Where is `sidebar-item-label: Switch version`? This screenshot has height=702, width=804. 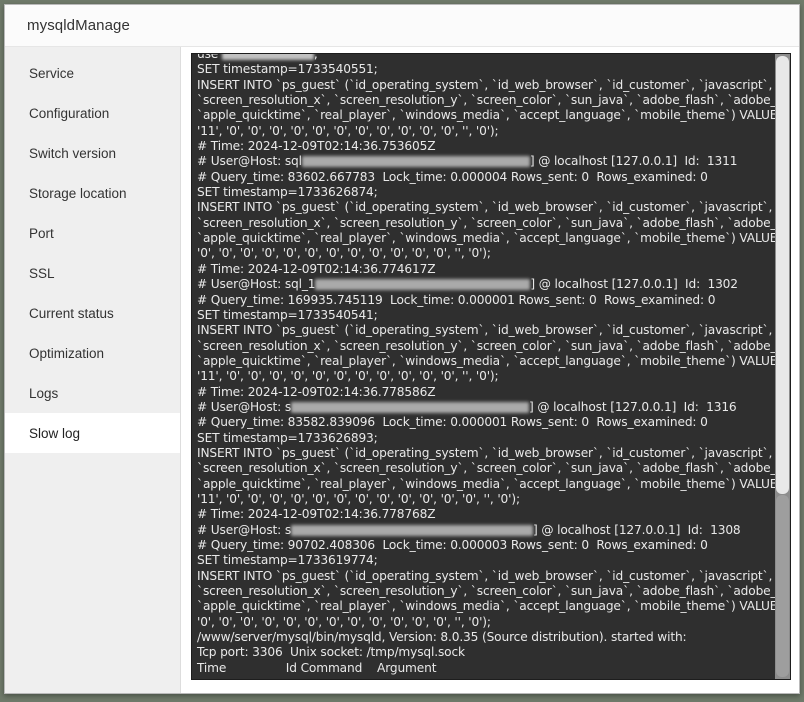 sidebar-item-label: Switch version is located at coordinates (73, 153).